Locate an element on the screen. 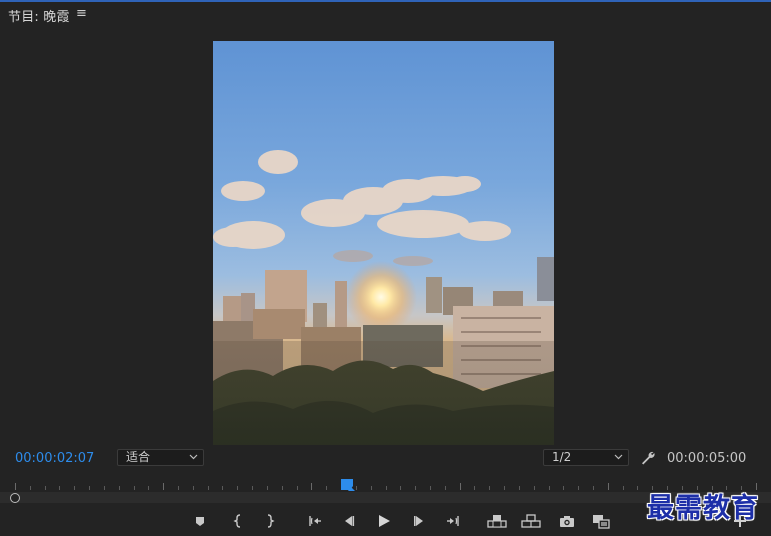  mark-out-icon is located at coordinates (271, 521).